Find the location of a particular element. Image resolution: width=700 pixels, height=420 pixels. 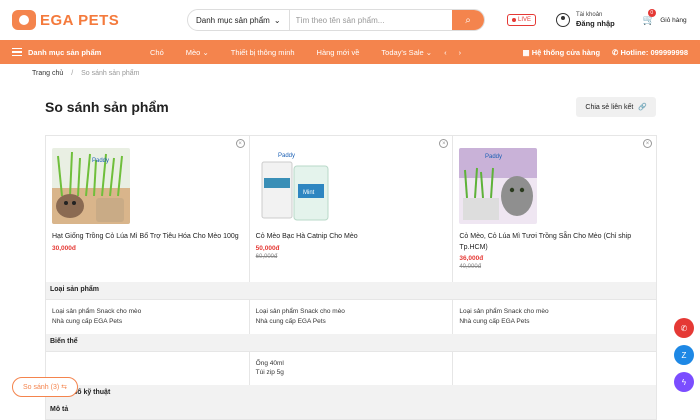

compare-count-label: So sánh (3) is located at coordinates (41, 387).